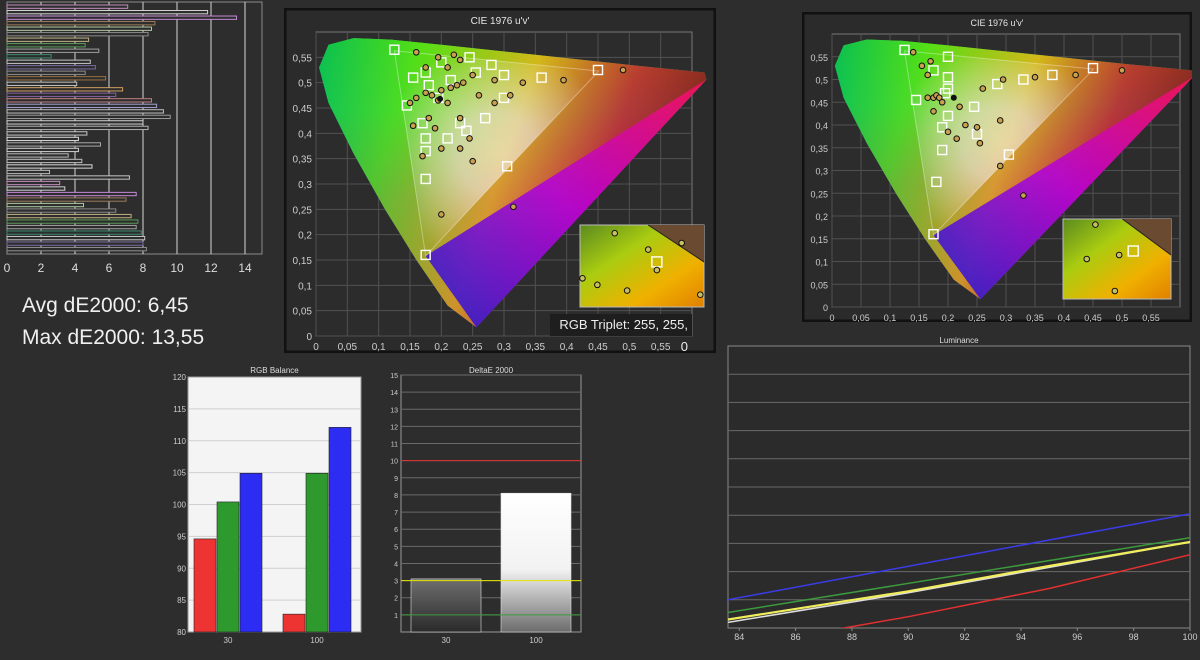 The width and height of the screenshot is (1200, 660). I want to click on y-tick-label: 5, so click(396, 547).